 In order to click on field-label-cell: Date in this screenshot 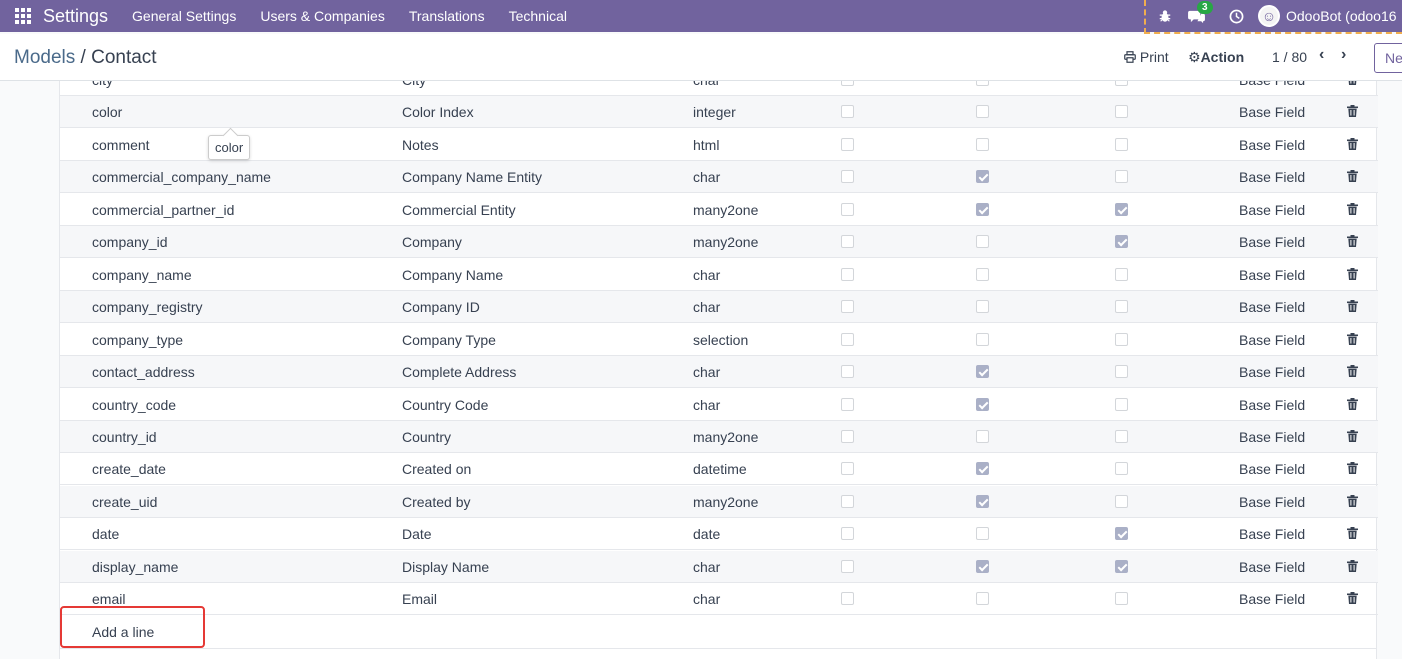, I will do `click(417, 534)`.